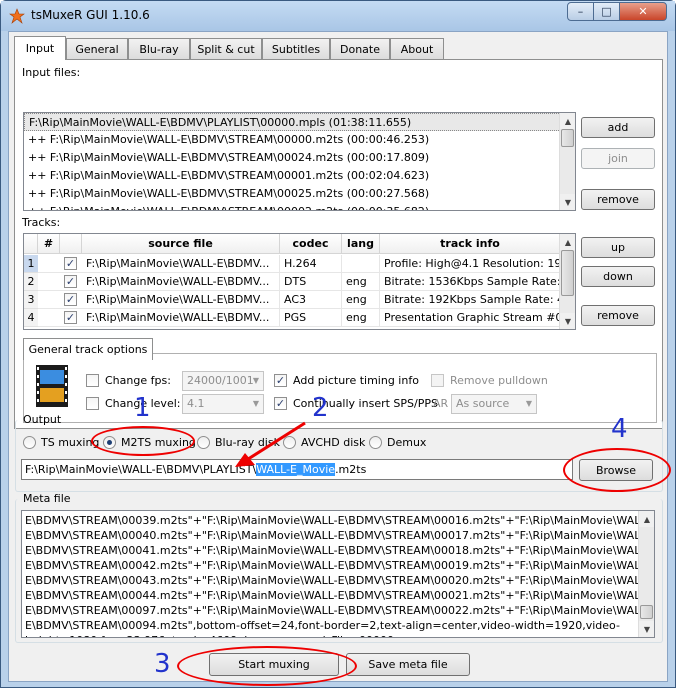 The height and width of the screenshot is (688, 676). I want to click on row-header-cell: 1, so click(31, 264).